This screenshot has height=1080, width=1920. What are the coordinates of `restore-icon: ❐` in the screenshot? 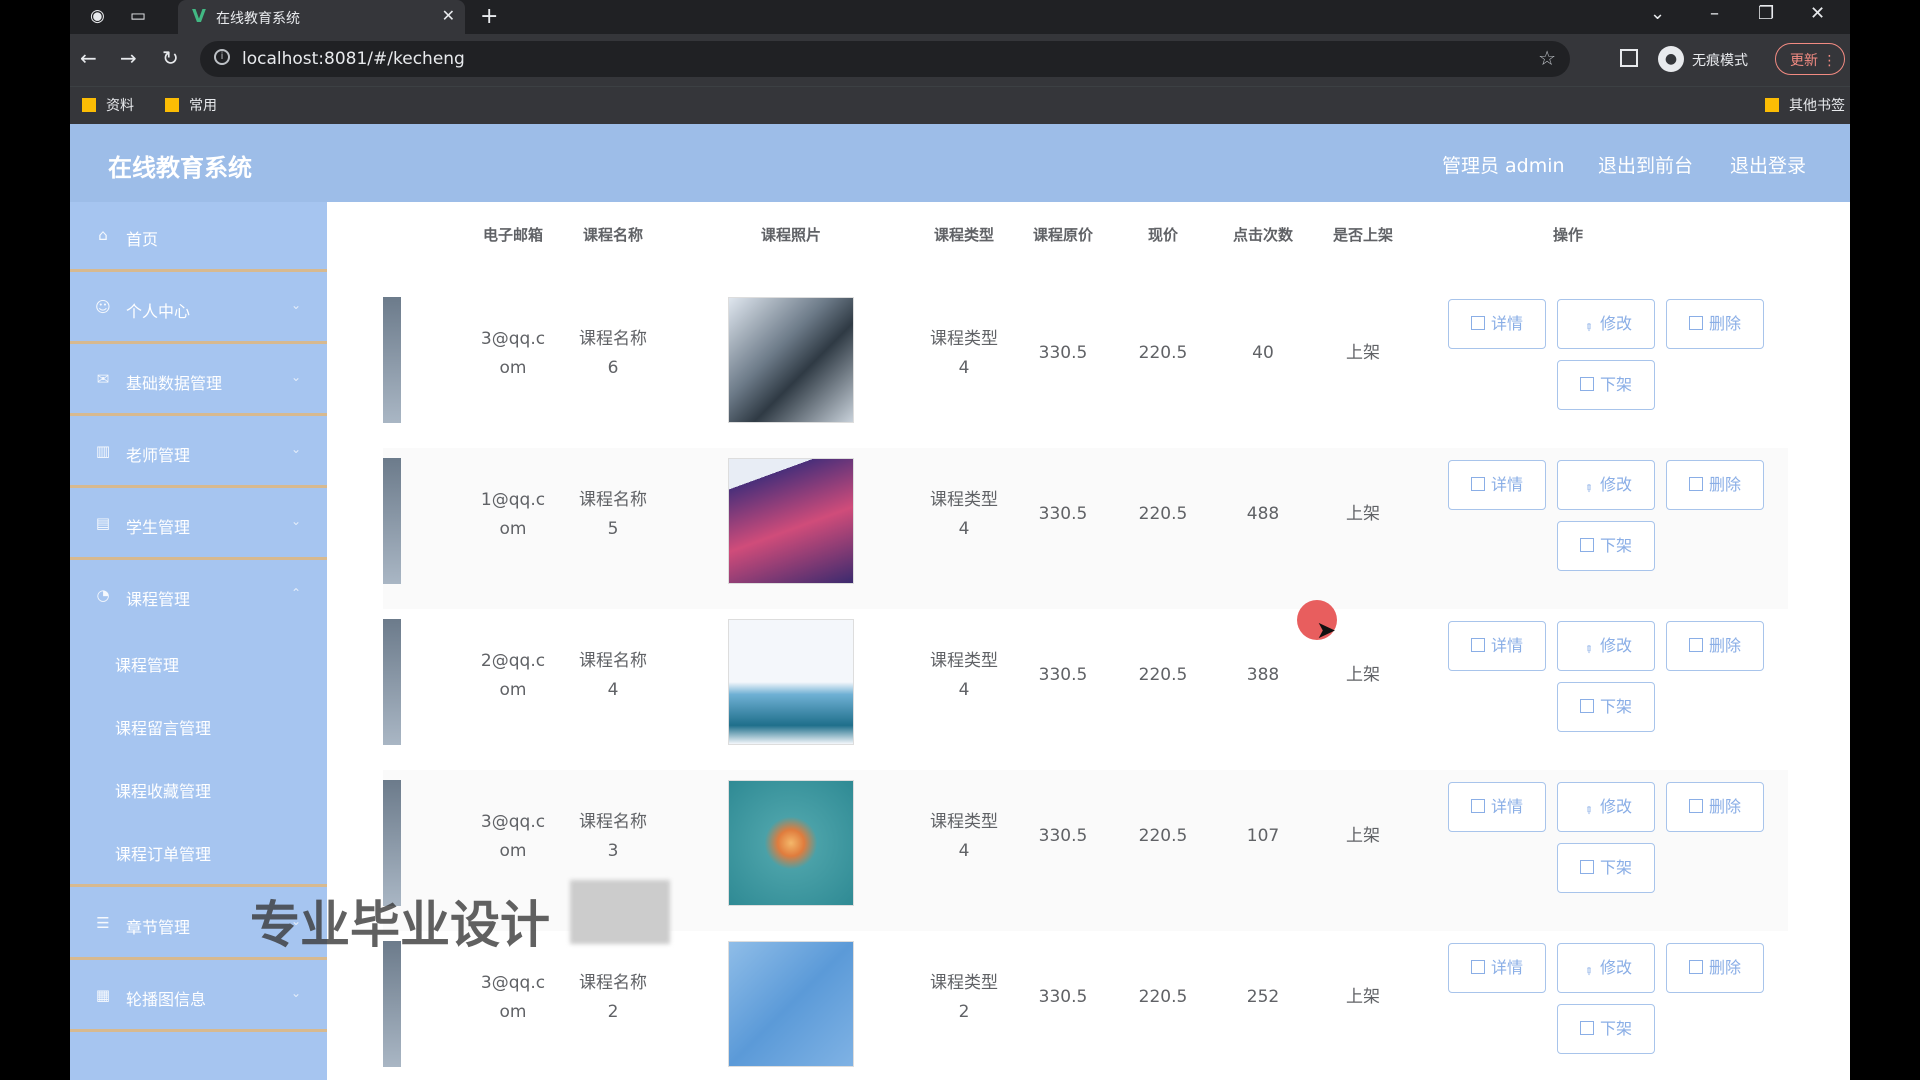 It's located at (1766, 13).